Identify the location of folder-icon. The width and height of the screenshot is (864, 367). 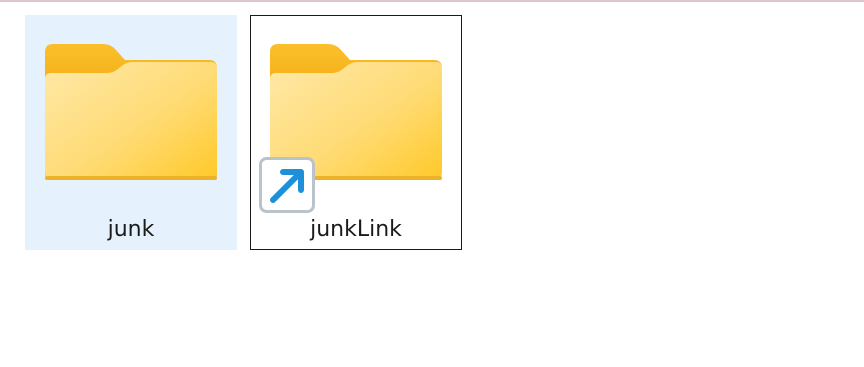
(131, 112).